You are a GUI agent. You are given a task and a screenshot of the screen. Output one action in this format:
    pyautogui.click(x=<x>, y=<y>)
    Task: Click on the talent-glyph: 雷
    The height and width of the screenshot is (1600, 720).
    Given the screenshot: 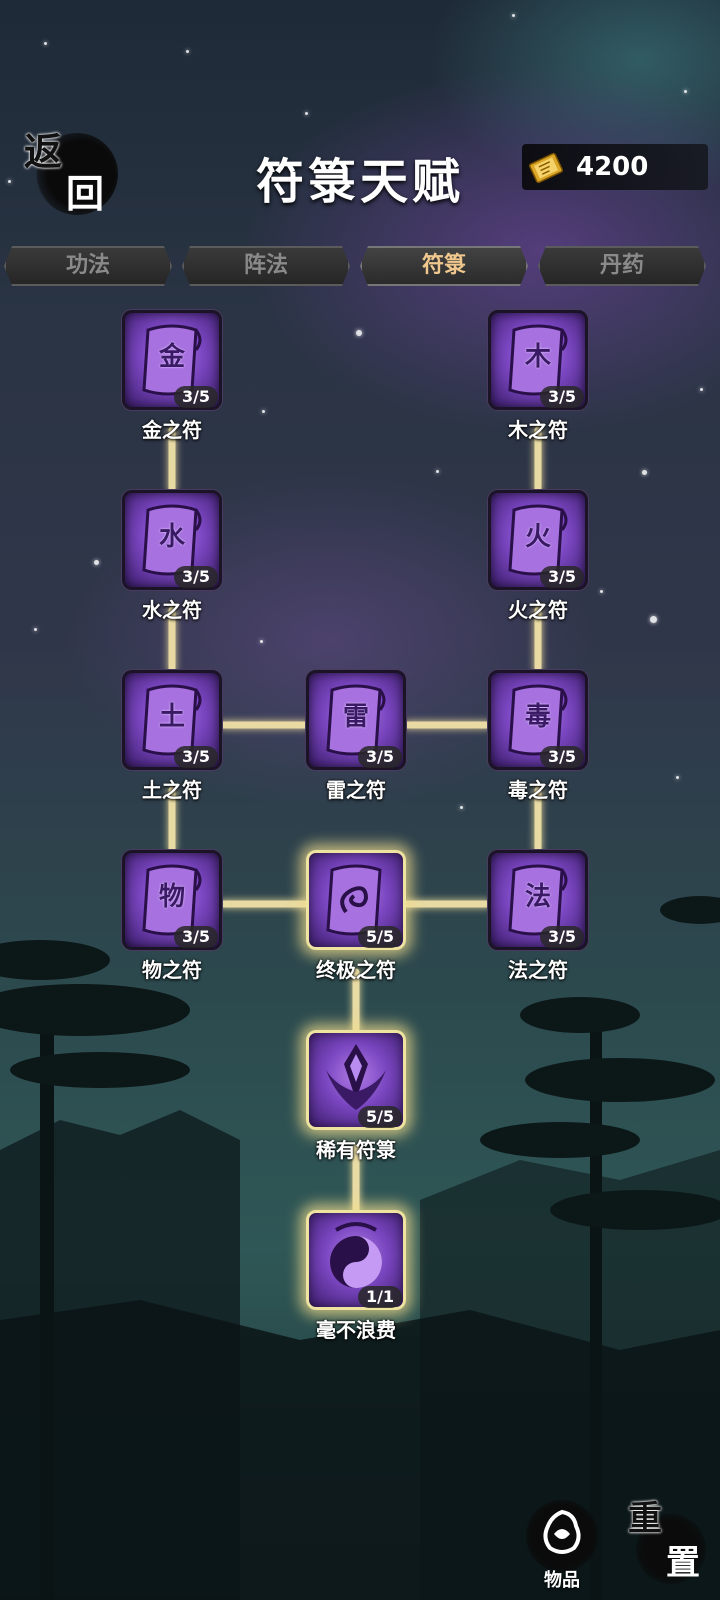 What is the action you would take?
    pyautogui.click(x=355, y=717)
    